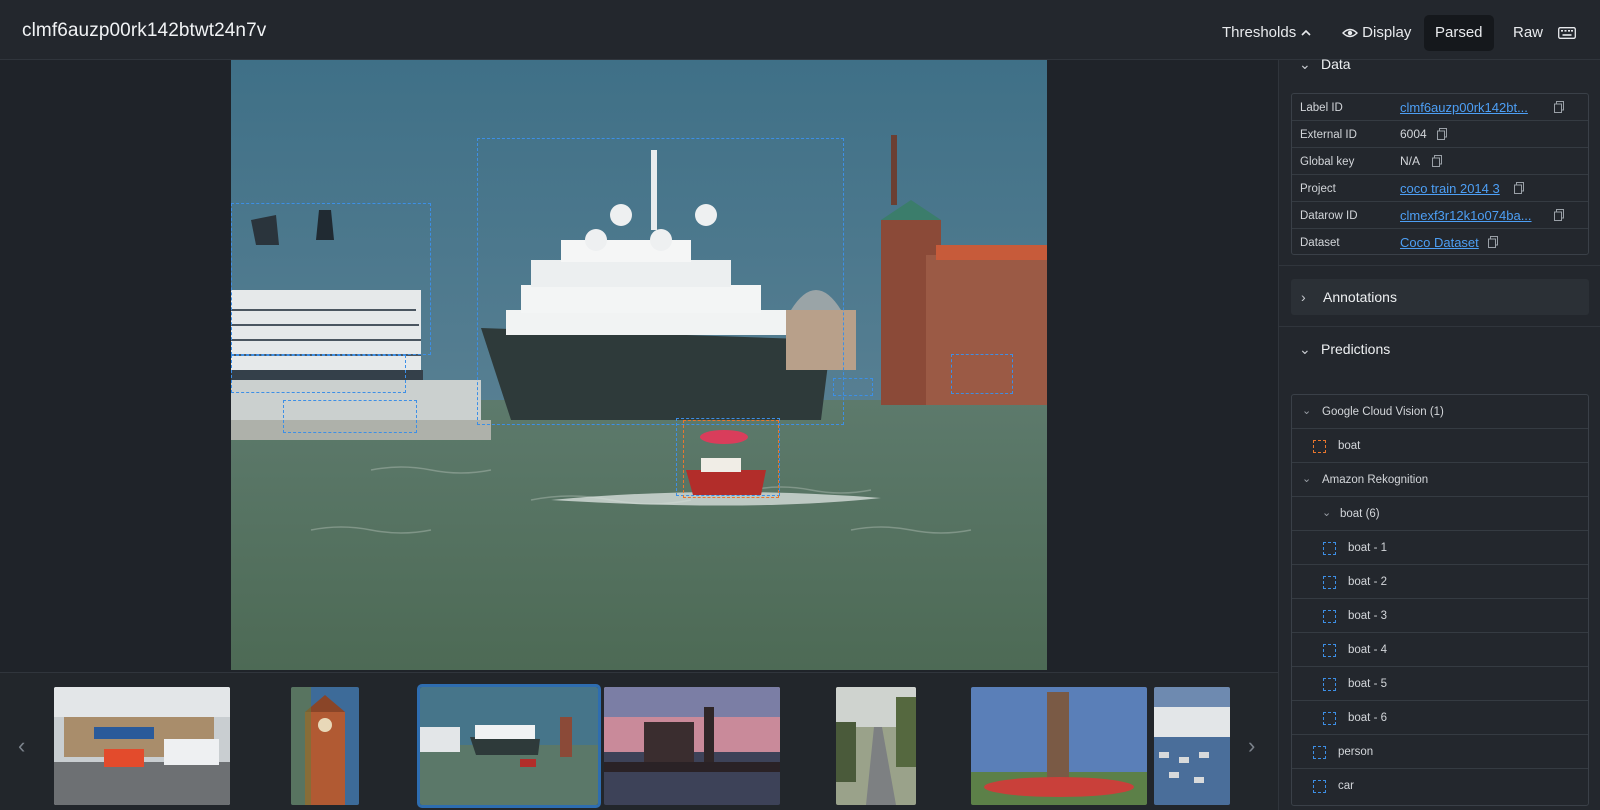 The width and height of the screenshot is (1600, 810). What do you see at coordinates (1440, 752) in the screenshot?
I see `prediction-item: person` at bounding box center [1440, 752].